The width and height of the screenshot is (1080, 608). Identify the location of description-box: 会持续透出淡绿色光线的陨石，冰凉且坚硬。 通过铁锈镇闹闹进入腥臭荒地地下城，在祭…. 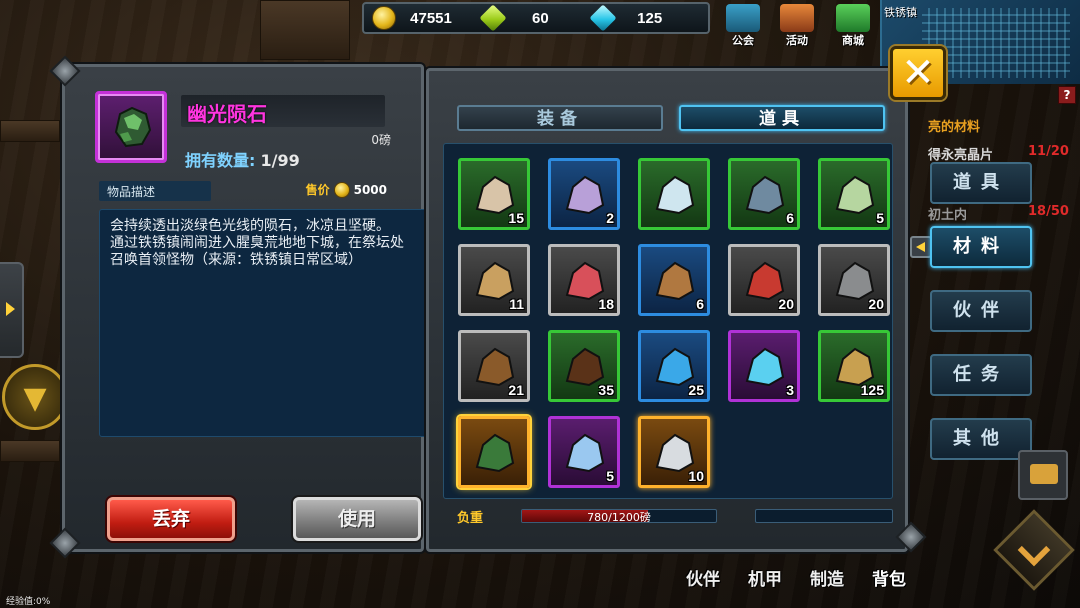
(263, 323).